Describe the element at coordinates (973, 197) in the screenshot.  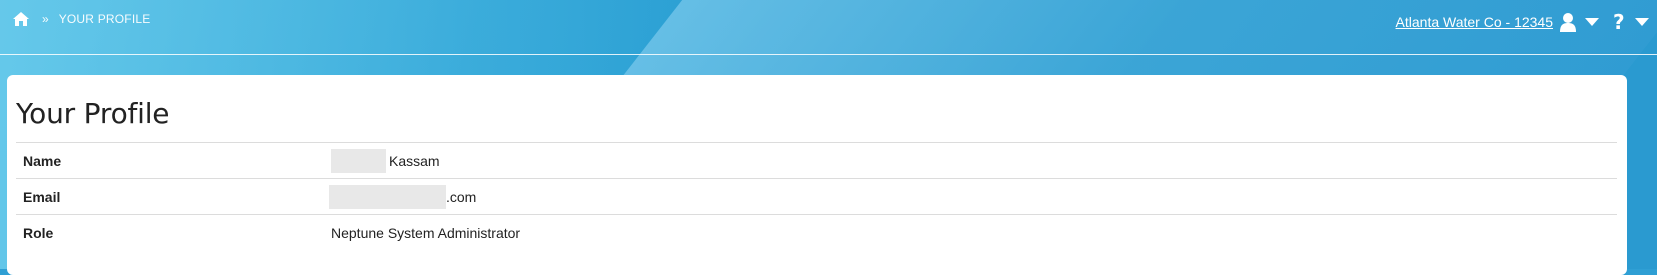
I see `email-value-cell: .com` at that location.